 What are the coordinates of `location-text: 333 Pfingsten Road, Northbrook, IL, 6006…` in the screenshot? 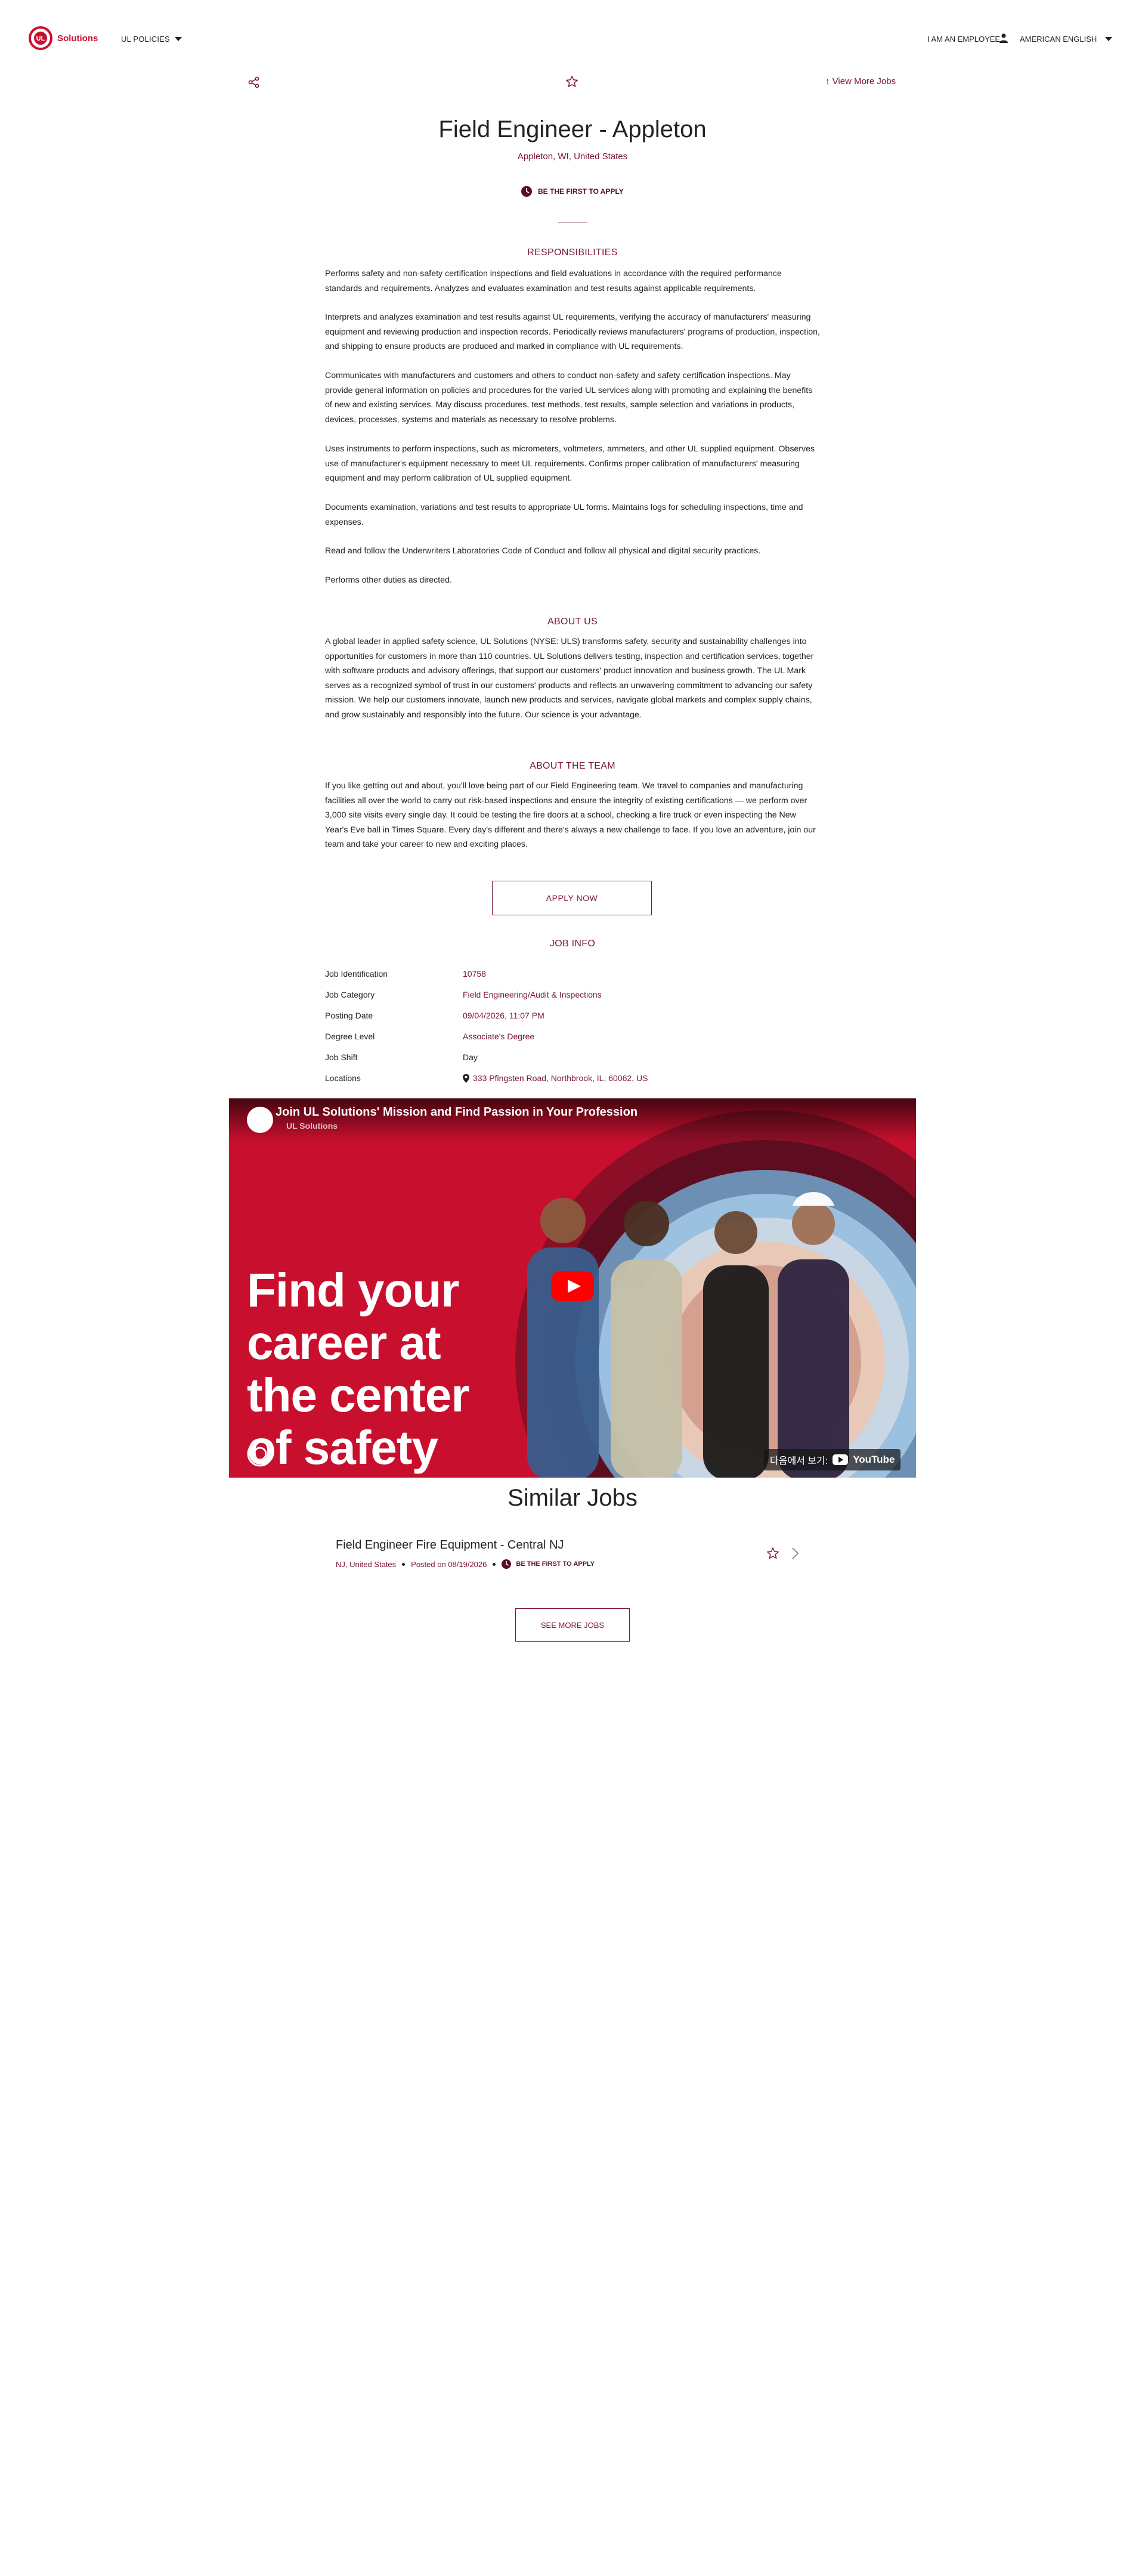 It's located at (560, 1078).